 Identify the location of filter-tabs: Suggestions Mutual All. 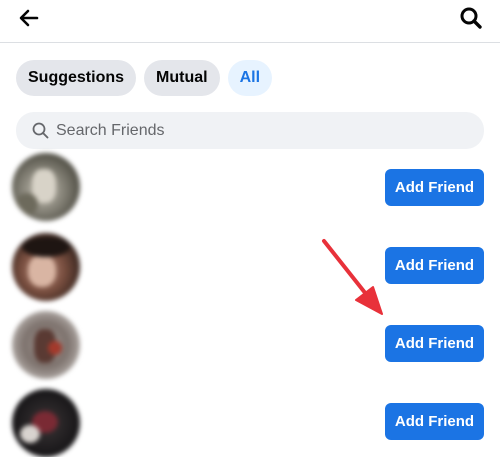
(144, 78).